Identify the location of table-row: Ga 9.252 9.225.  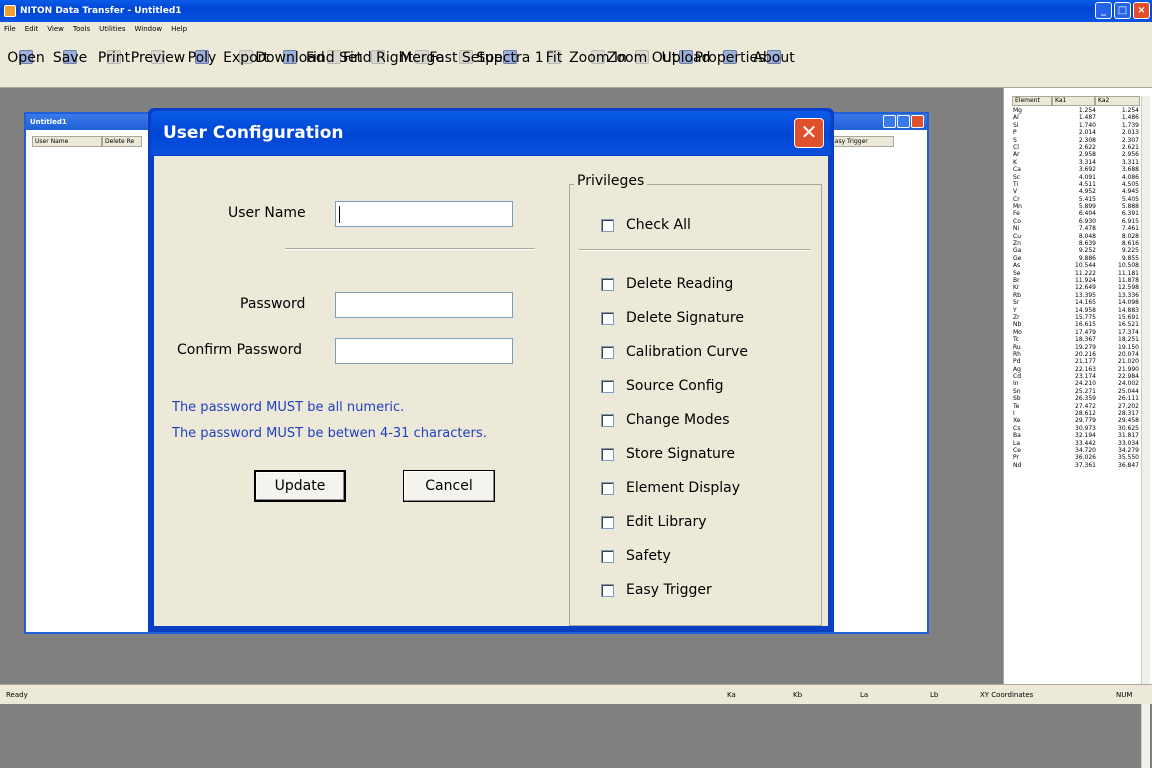
(1076, 250).